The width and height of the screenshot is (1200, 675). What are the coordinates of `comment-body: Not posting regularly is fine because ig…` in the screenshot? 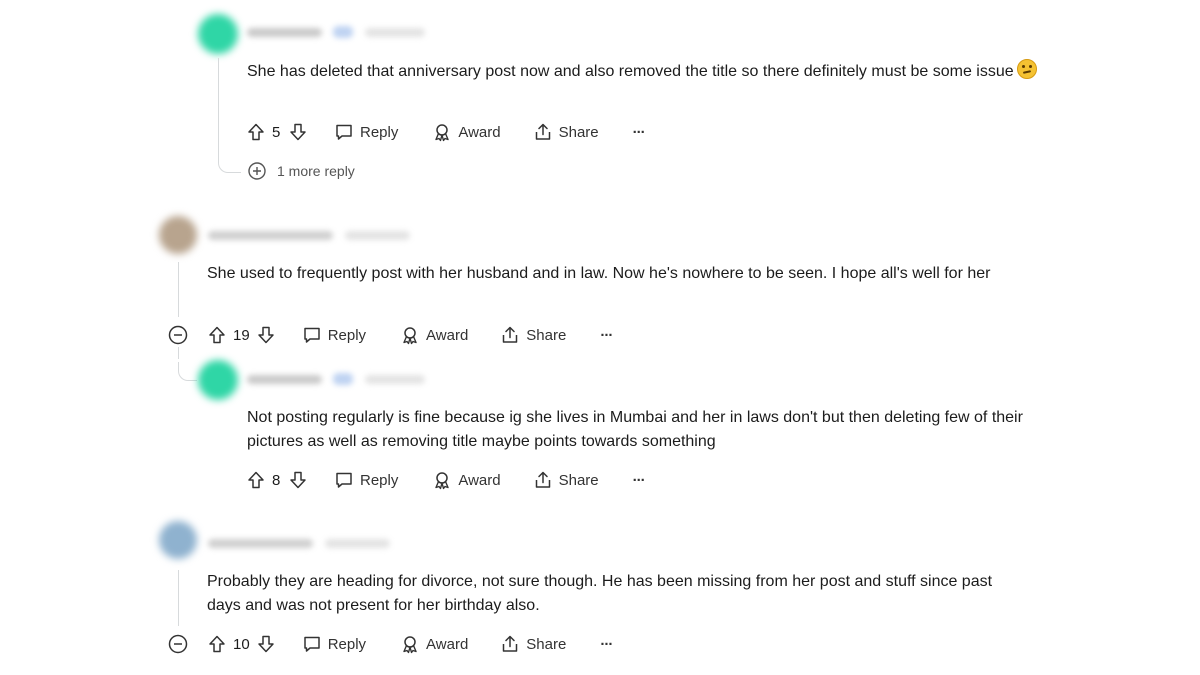 It's located at (635, 429).